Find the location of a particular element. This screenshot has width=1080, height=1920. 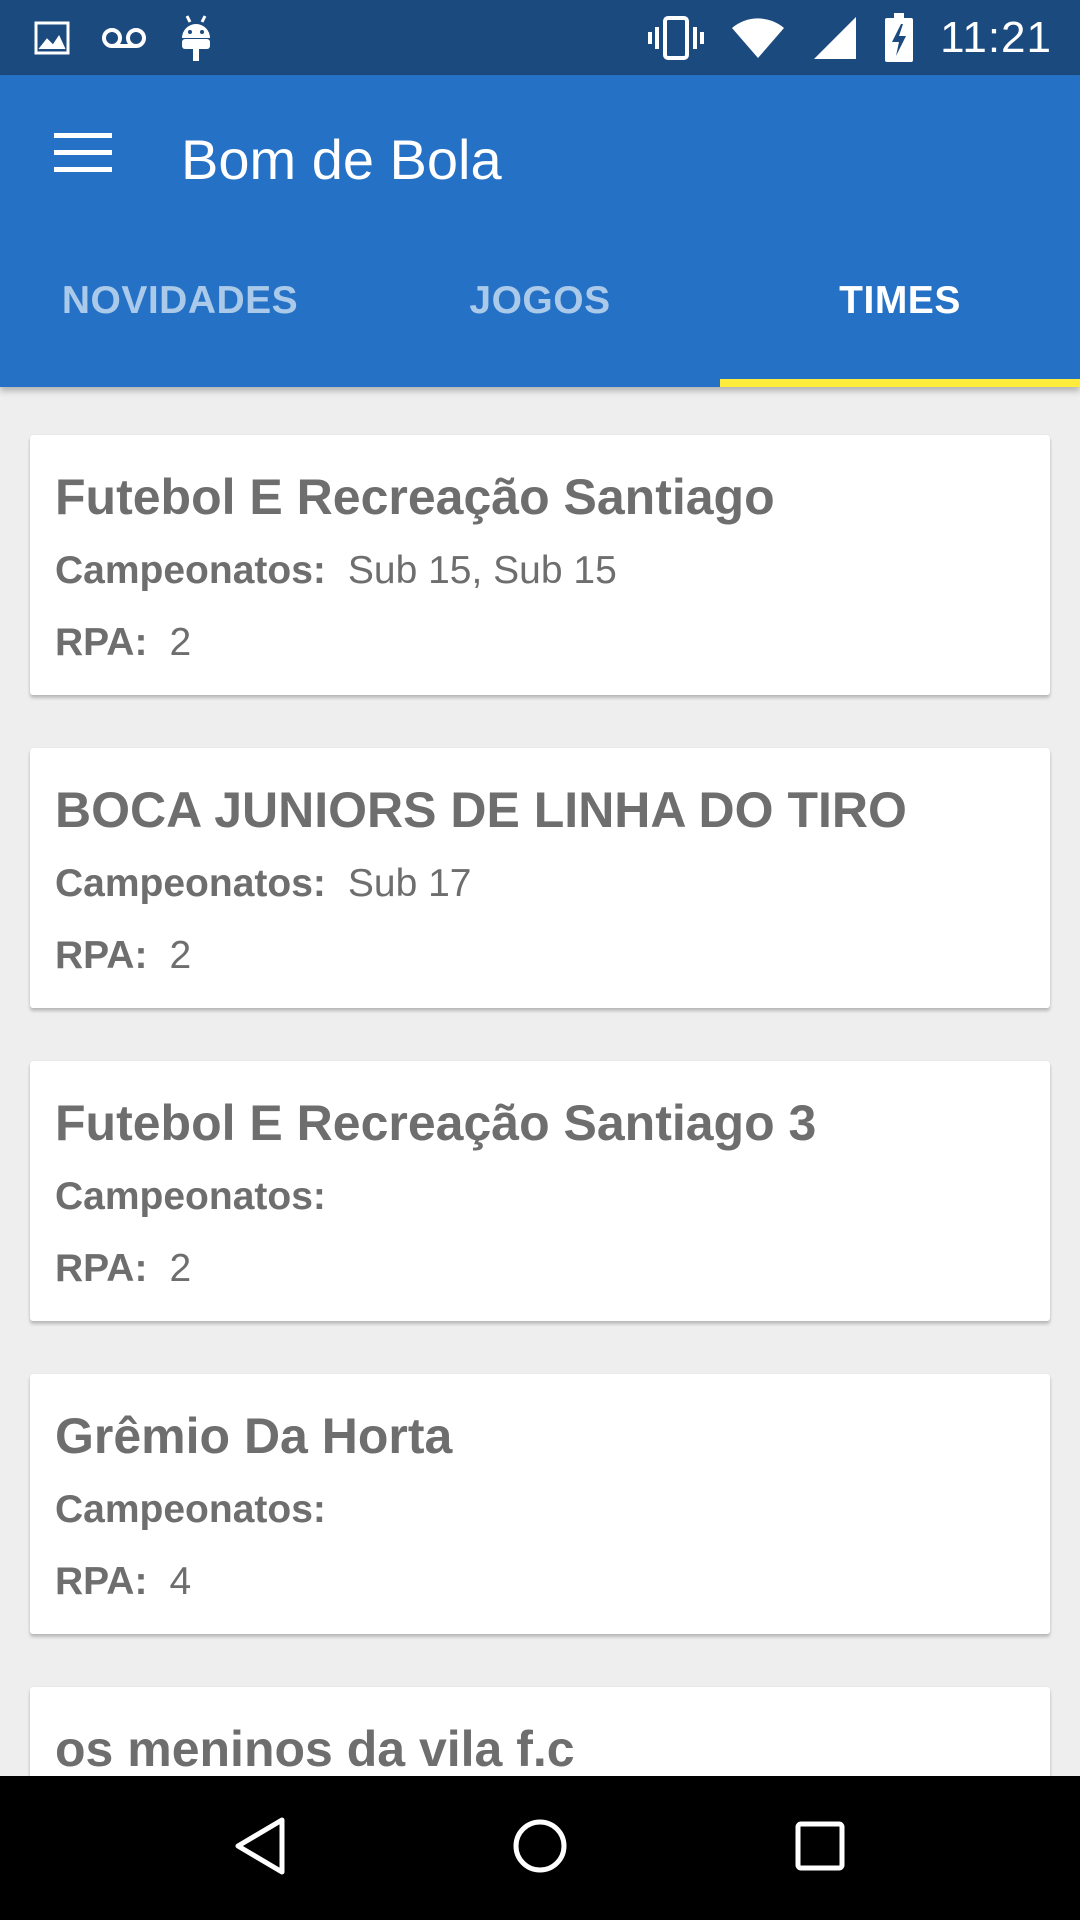

rpa-row: RPA: 4 is located at coordinates (540, 1582).